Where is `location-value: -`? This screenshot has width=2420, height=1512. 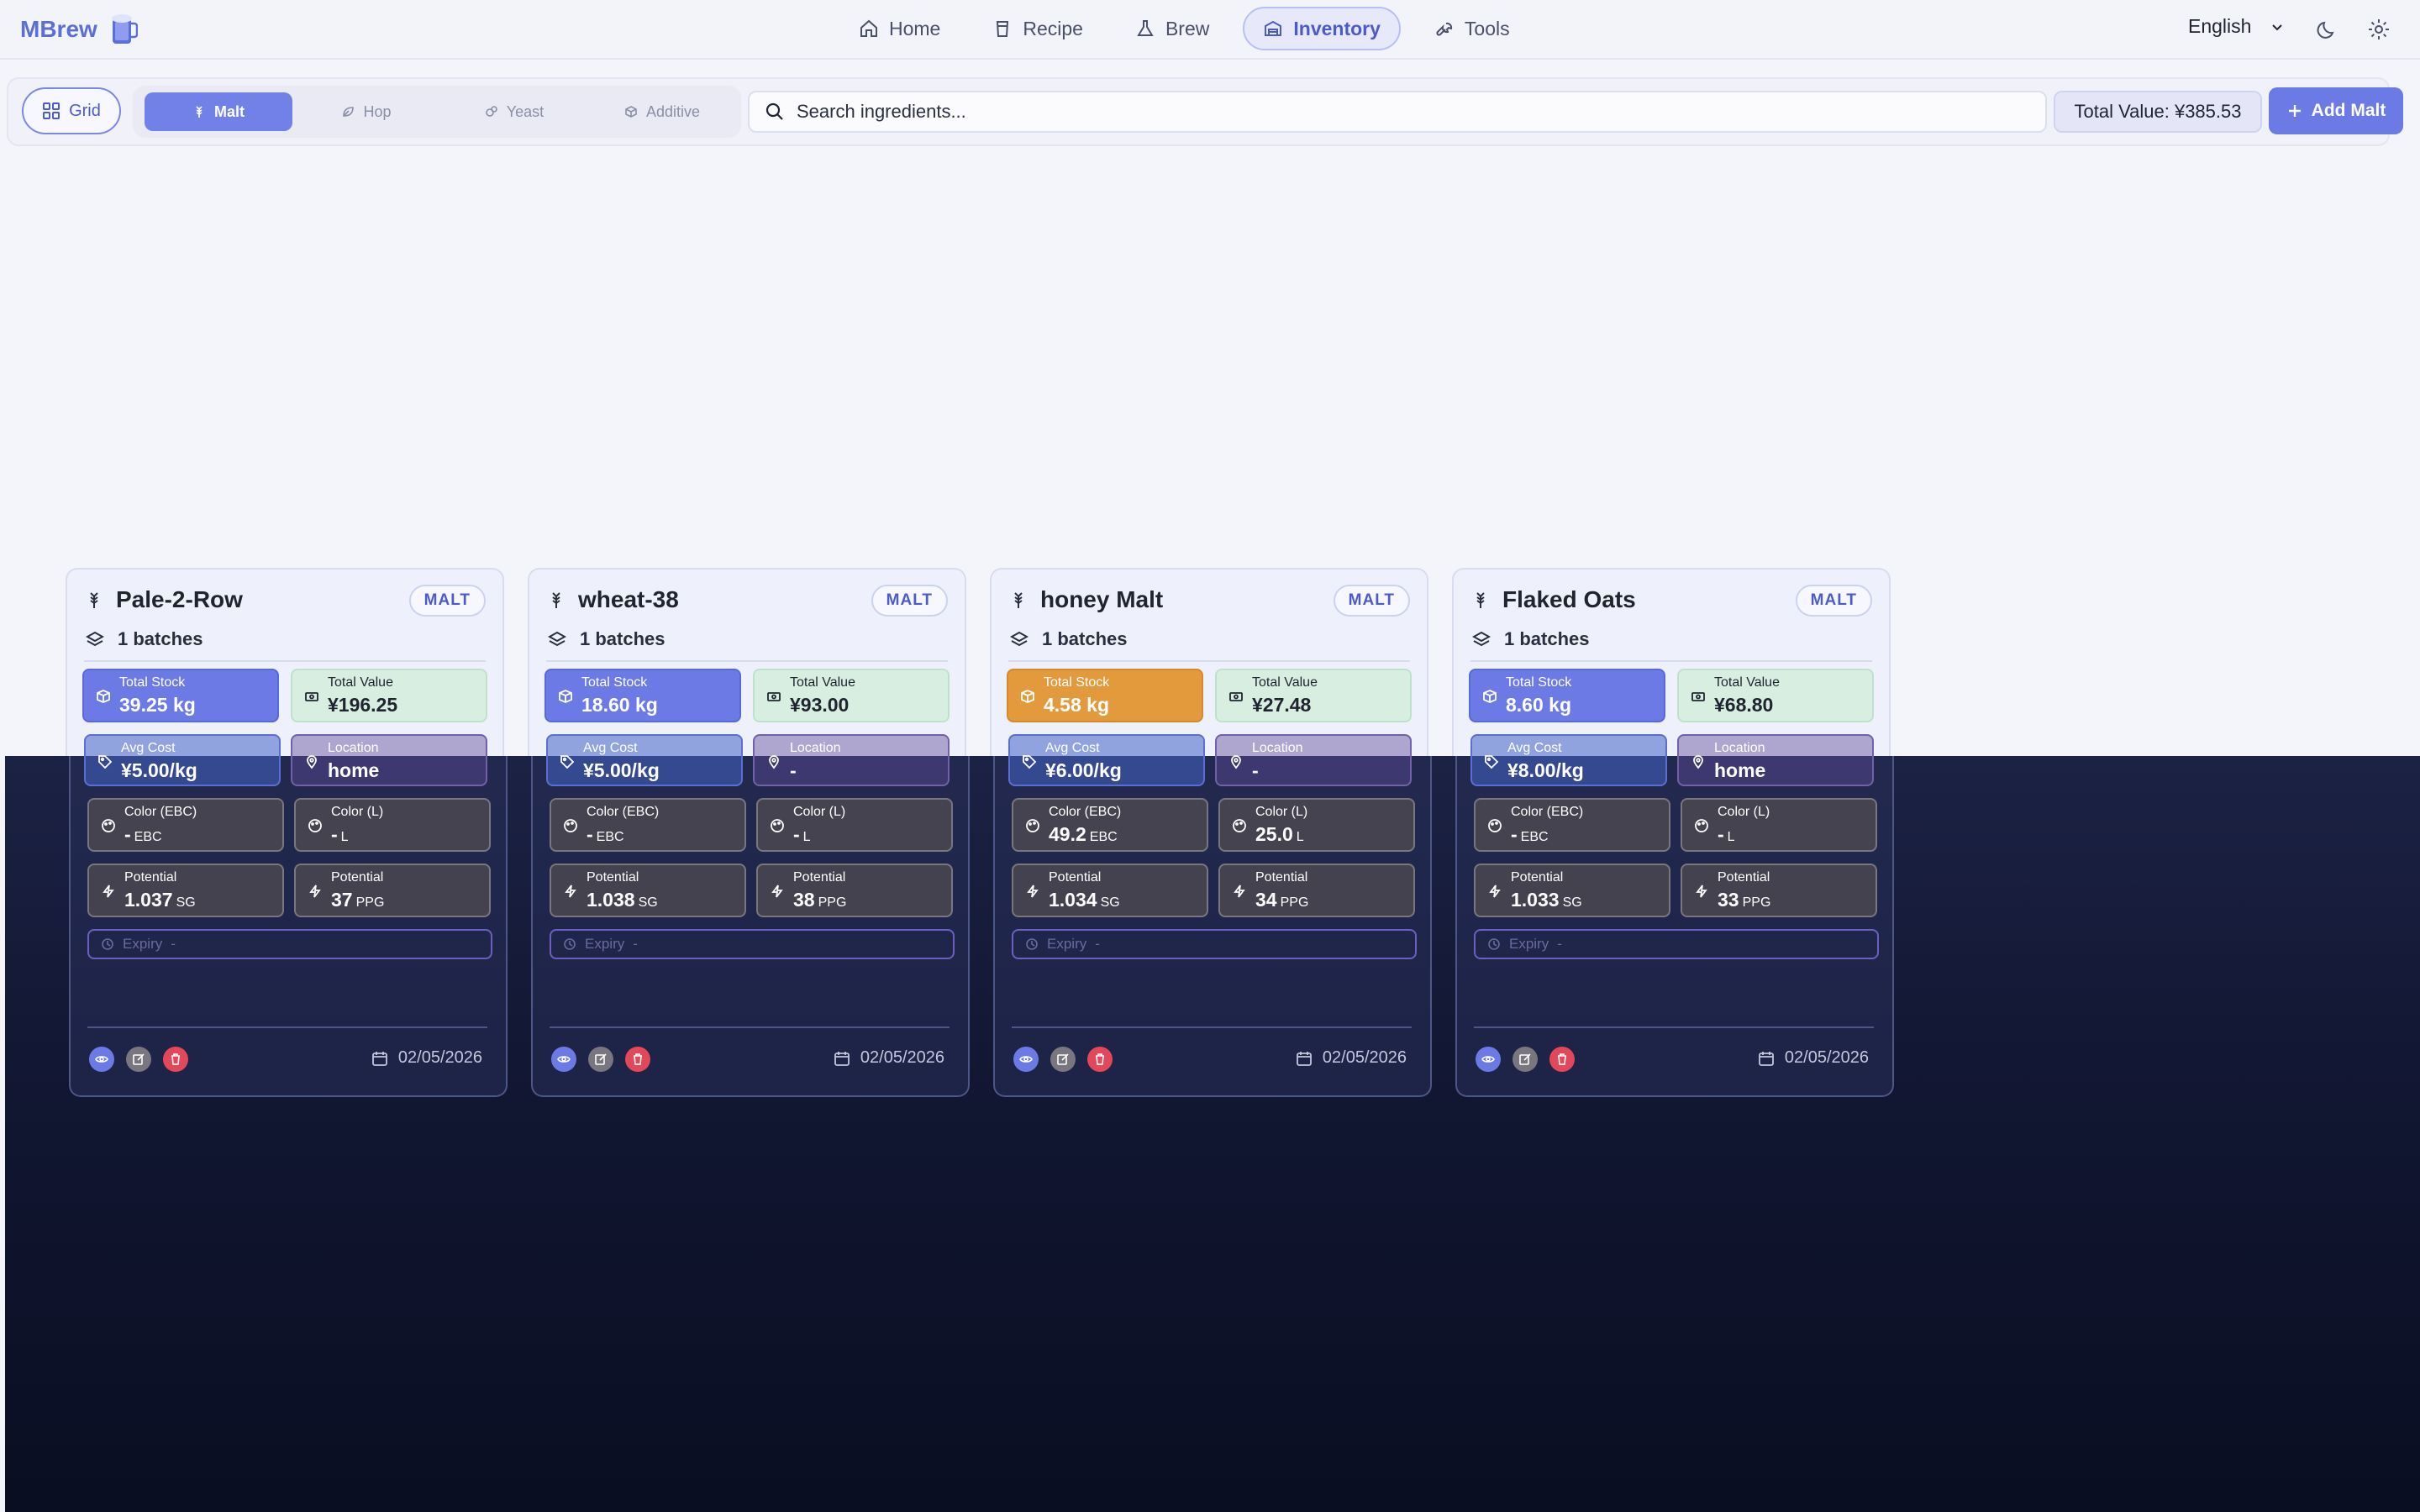 location-value: - is located at coordinates (794, 770).